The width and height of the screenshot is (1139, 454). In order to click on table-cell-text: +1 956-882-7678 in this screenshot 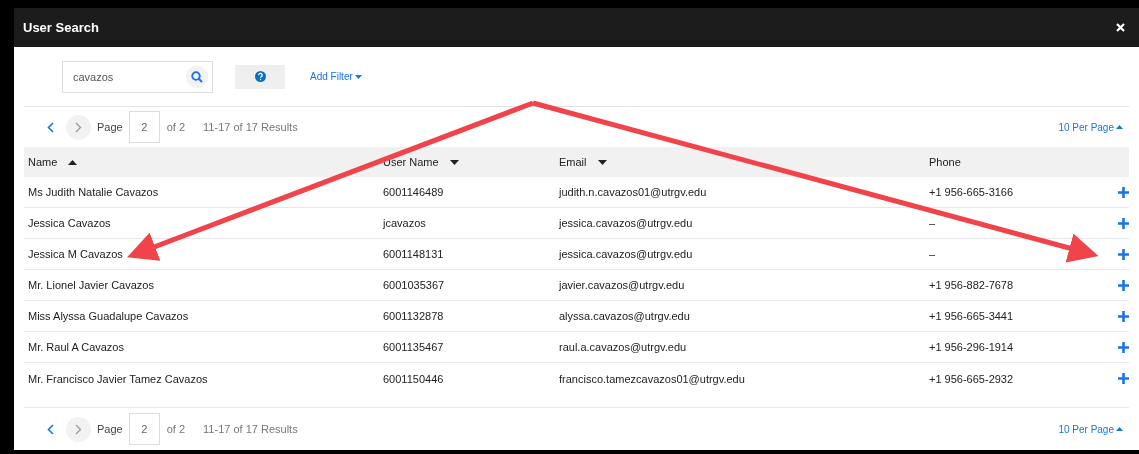, I will do `click(971, 285)`.